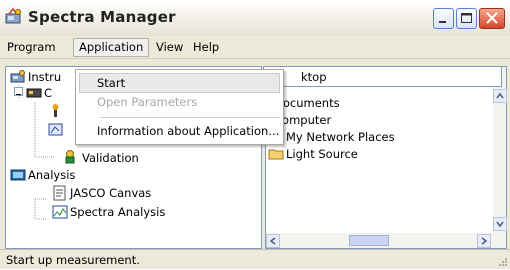  What do you see at coordinates (48, 93) in the screenshot?
I see `tree-item-sub: C` at bounding box center [48, 93].